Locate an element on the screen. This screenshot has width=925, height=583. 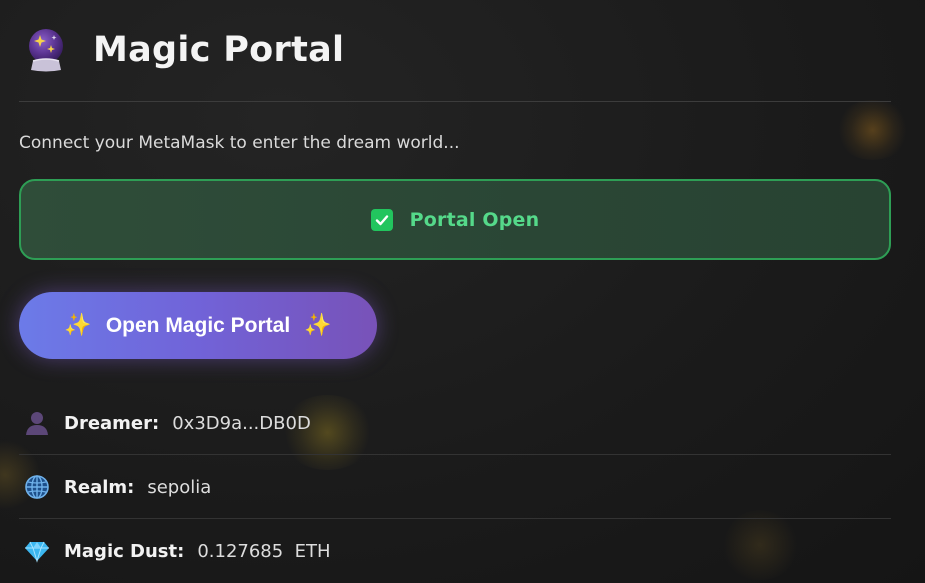
wallet-address: 0x3D9a...DB0D is located at coordinates (241, 423).